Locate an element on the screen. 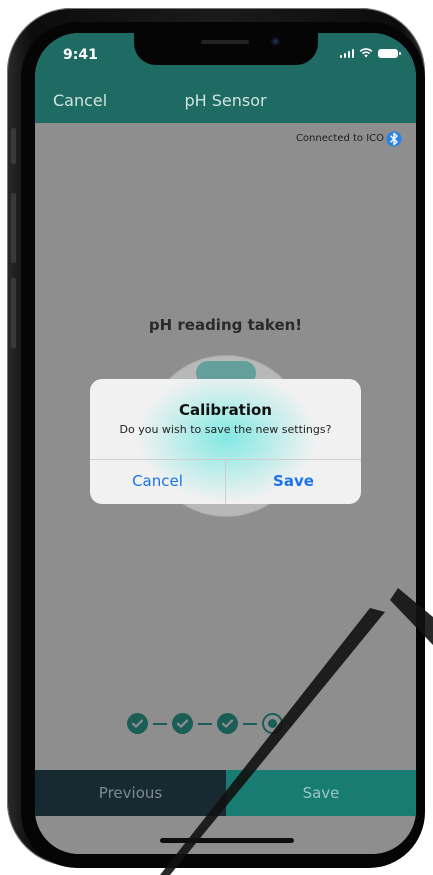 This screenshot has width=433, height=875. reading-status-text: pH reading taken! is located at coordinates (225, 325).